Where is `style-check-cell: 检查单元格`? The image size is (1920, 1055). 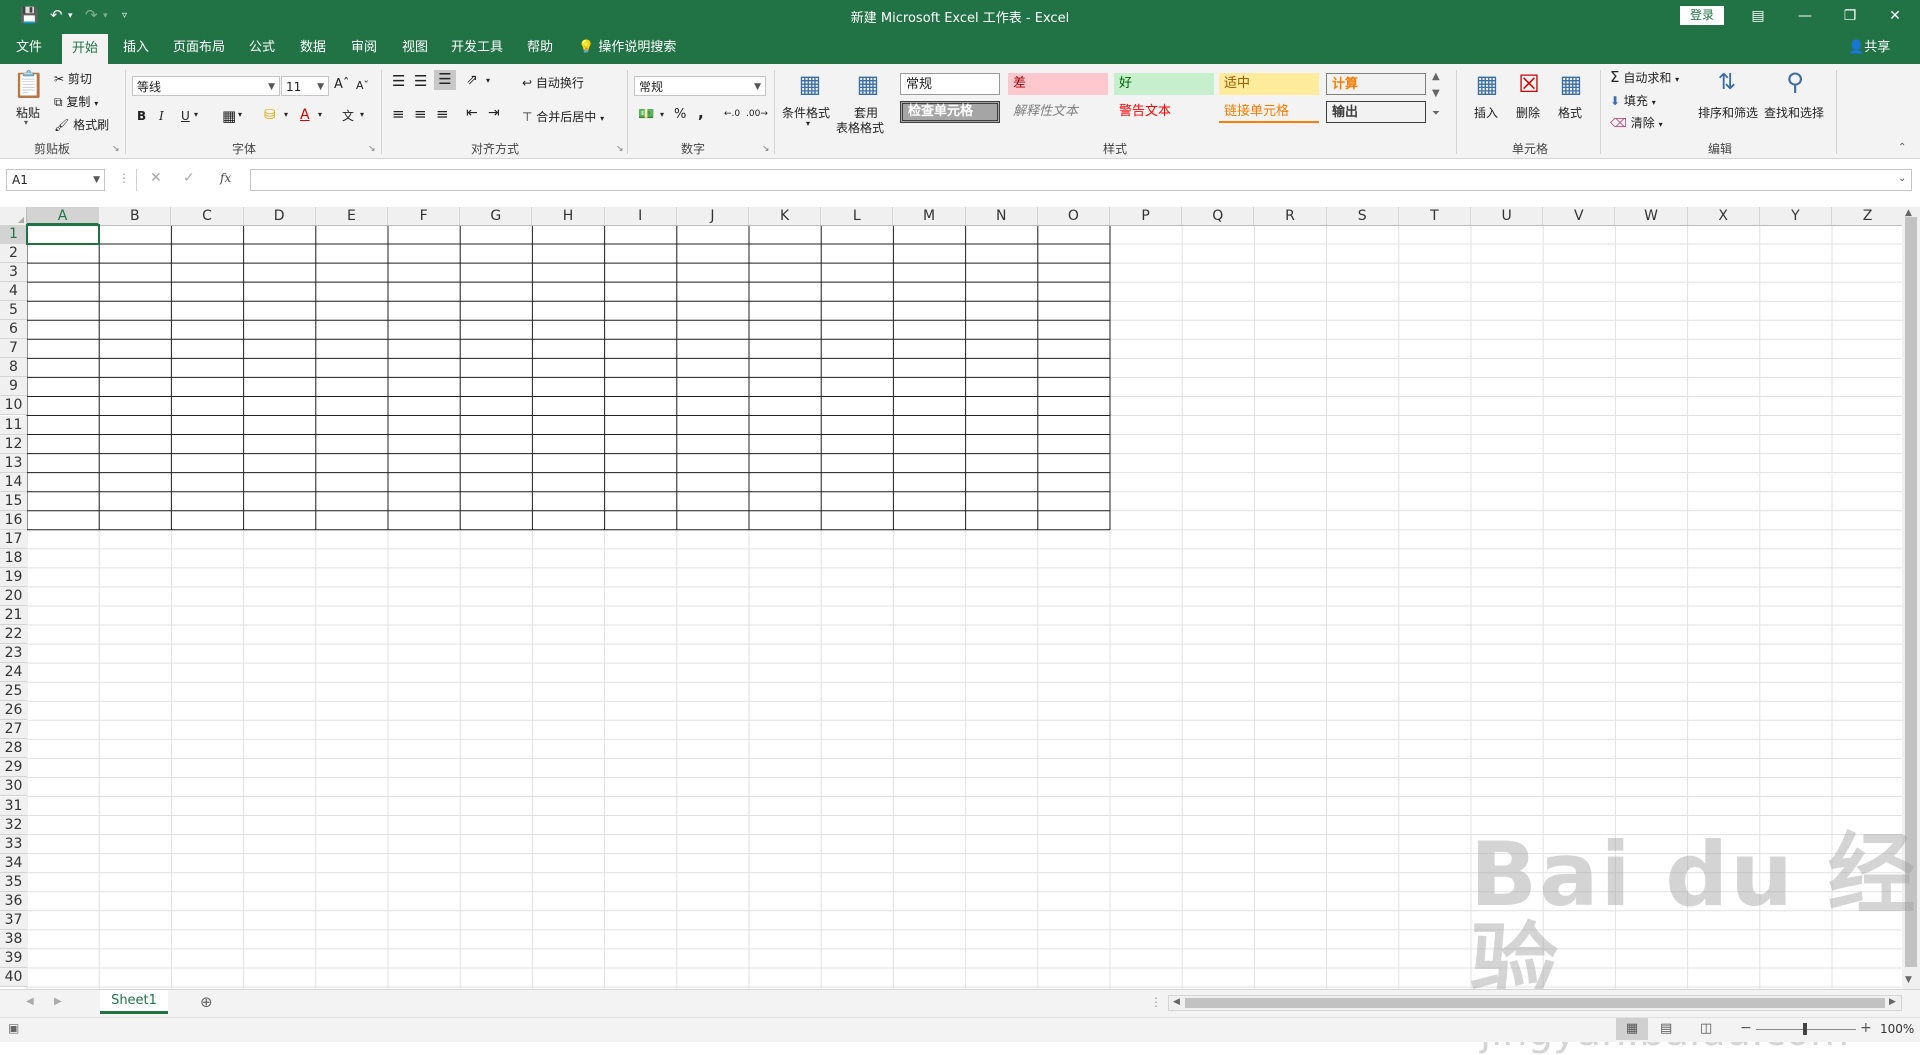 style-check-cell: 检查单元格 is located at coordinates (950, 112).